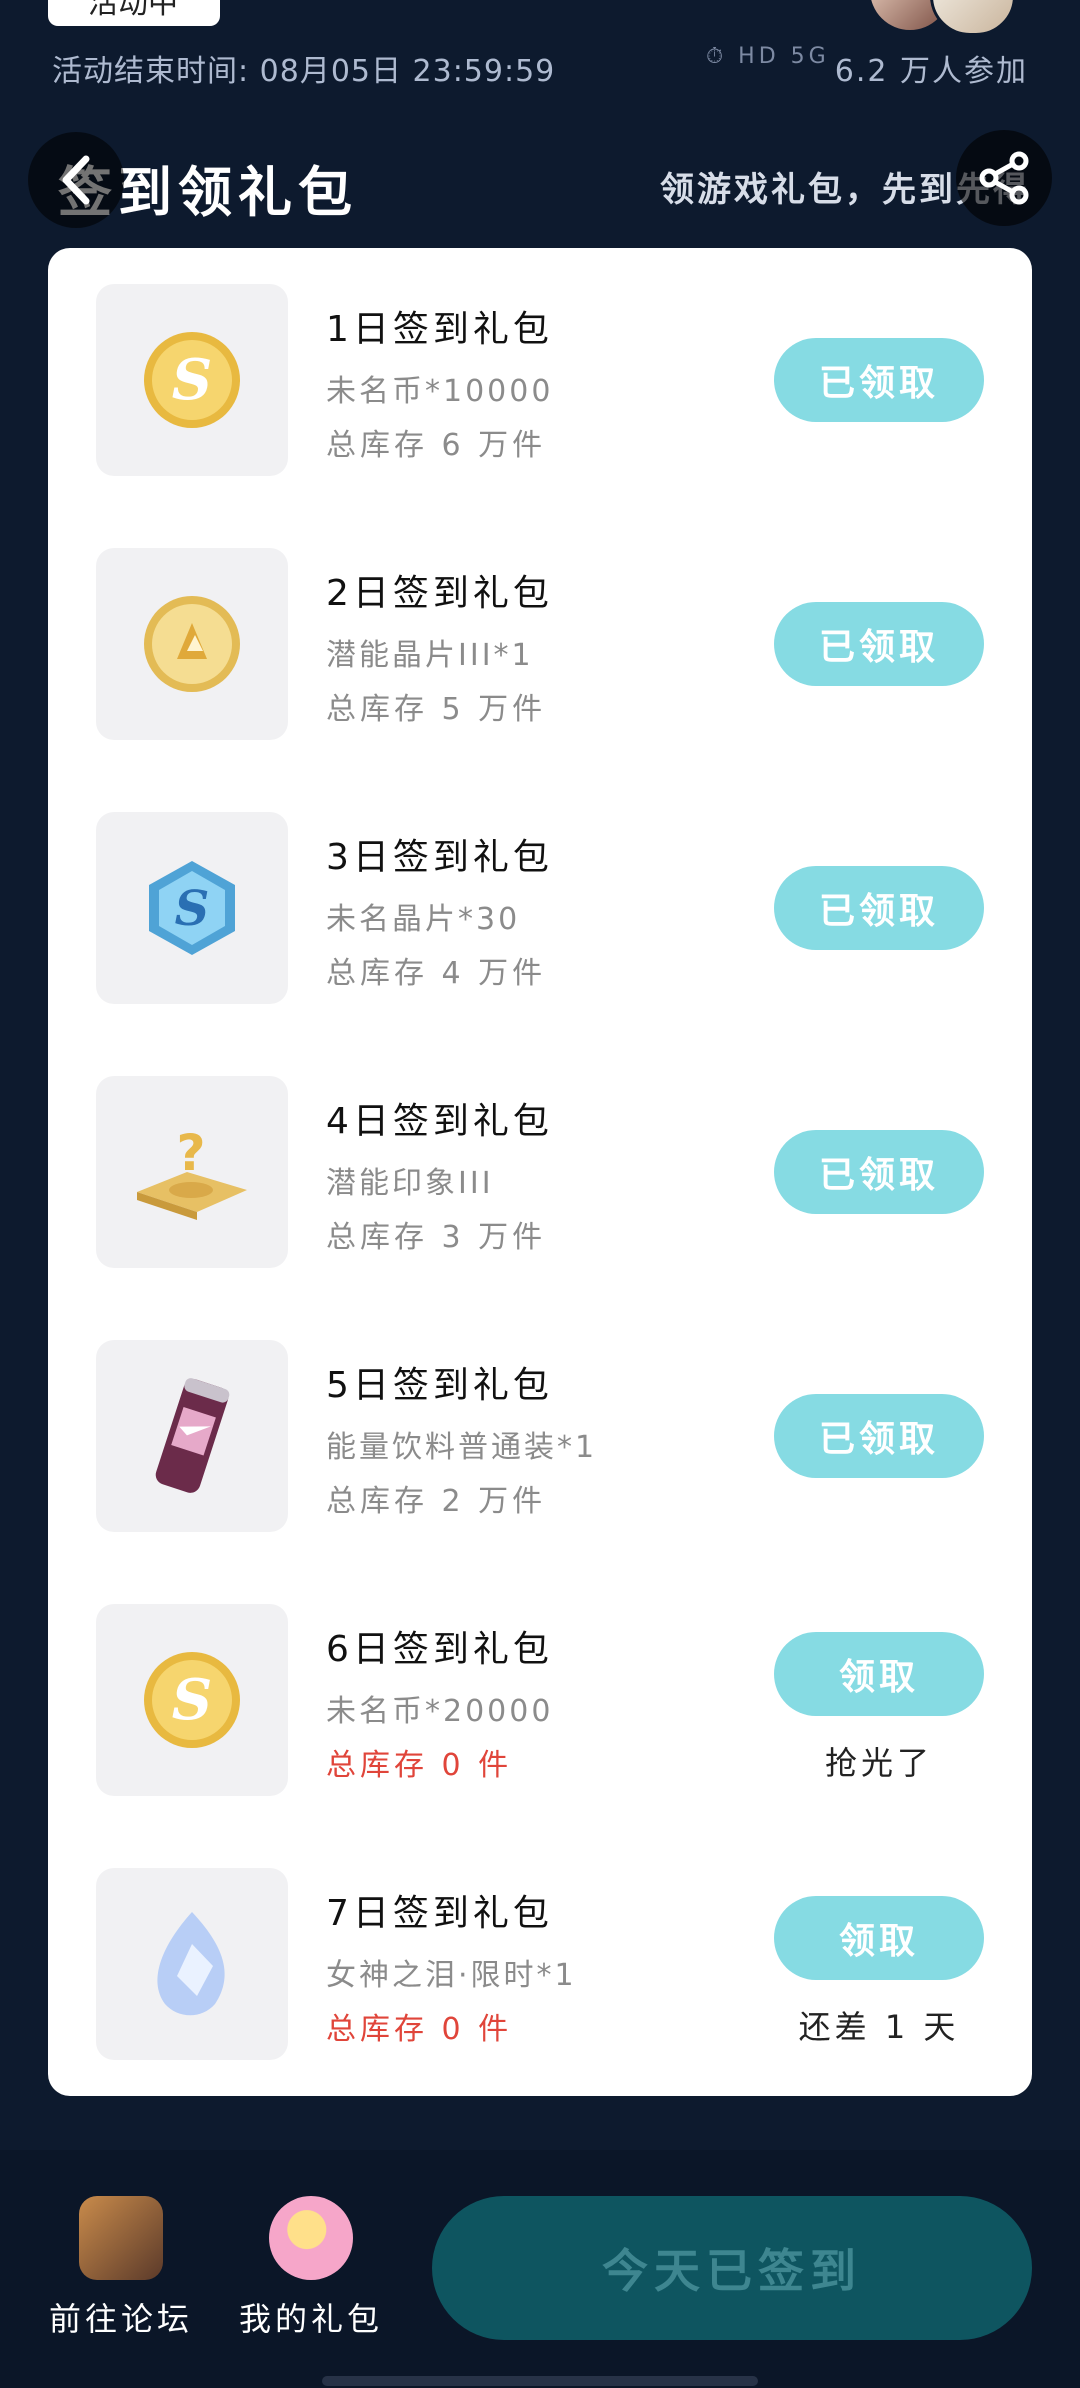 The image size is (1080, 2388). I want to click on item-title: 2日签到礼包, so click(439, 593).